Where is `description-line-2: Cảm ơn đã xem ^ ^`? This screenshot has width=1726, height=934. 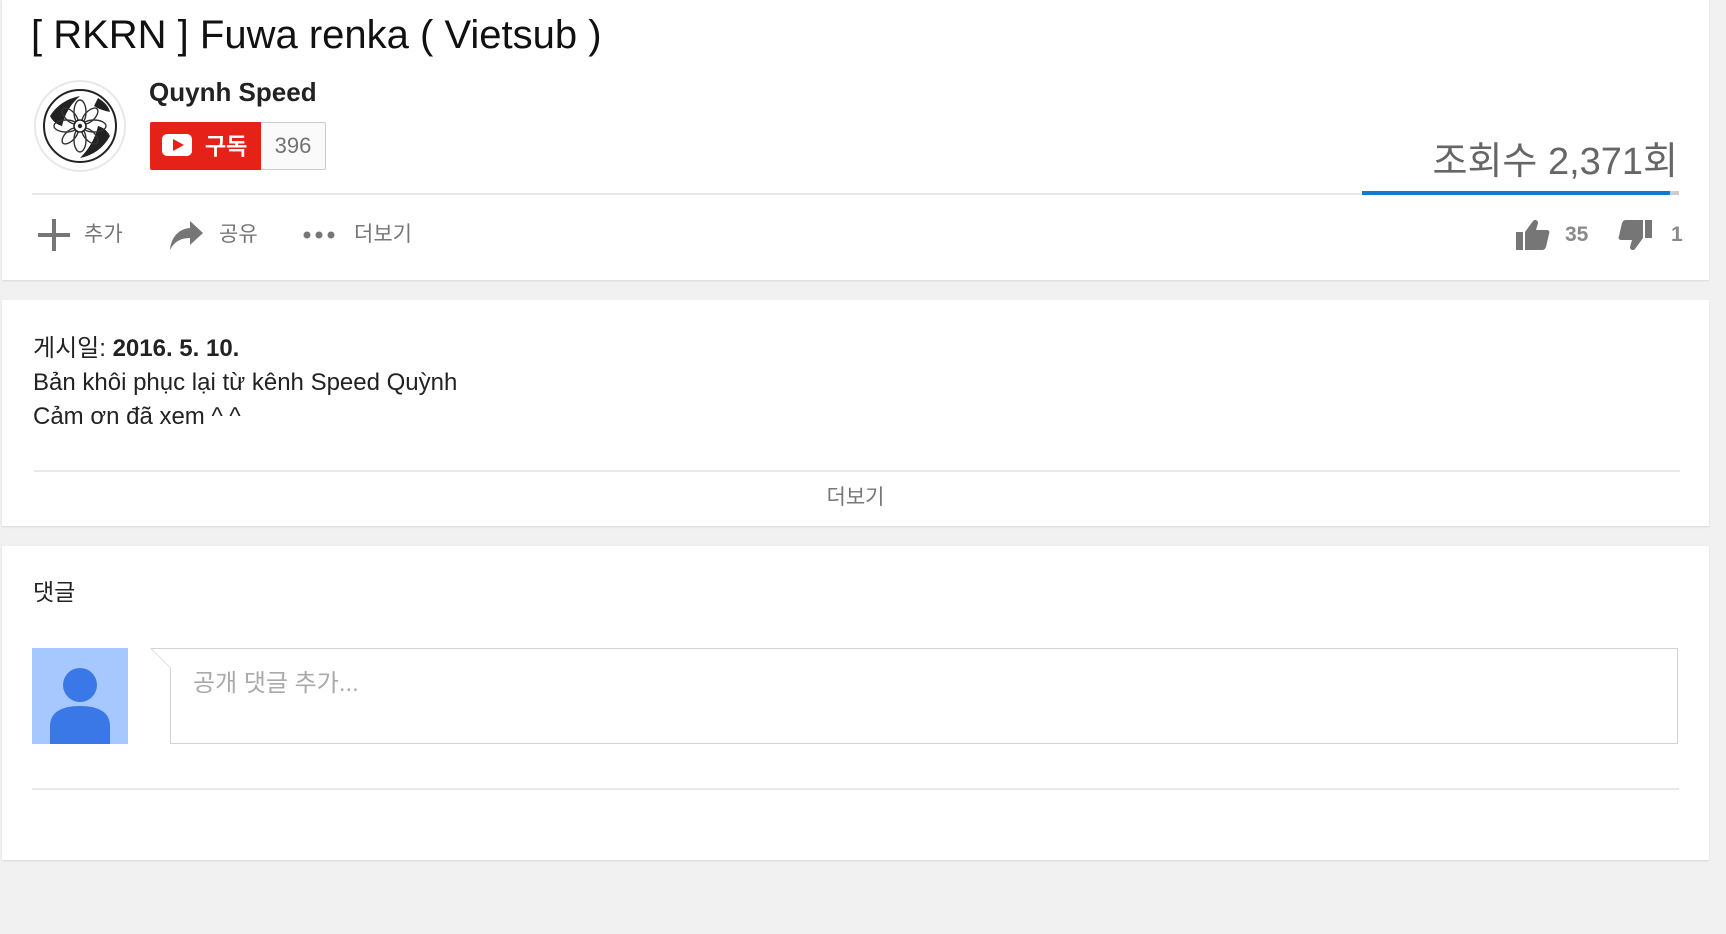 description-line-2: Cảm ơn đã xem ^ ^ is located at coordinates (137, 416).